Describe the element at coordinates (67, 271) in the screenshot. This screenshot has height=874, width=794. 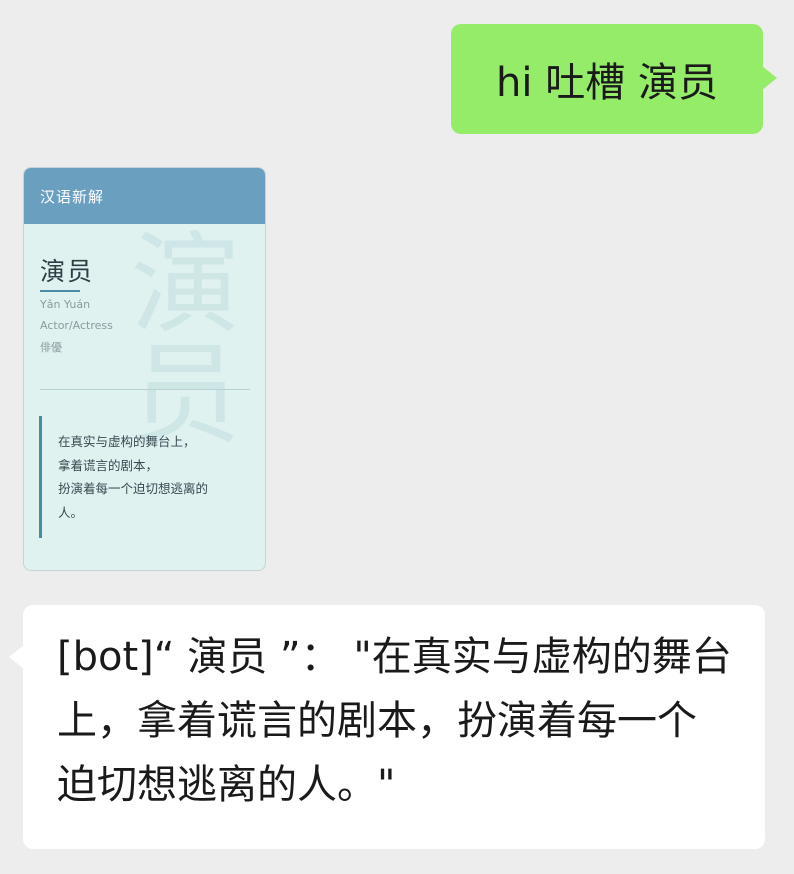
I see `card-word: 演员` at that location.